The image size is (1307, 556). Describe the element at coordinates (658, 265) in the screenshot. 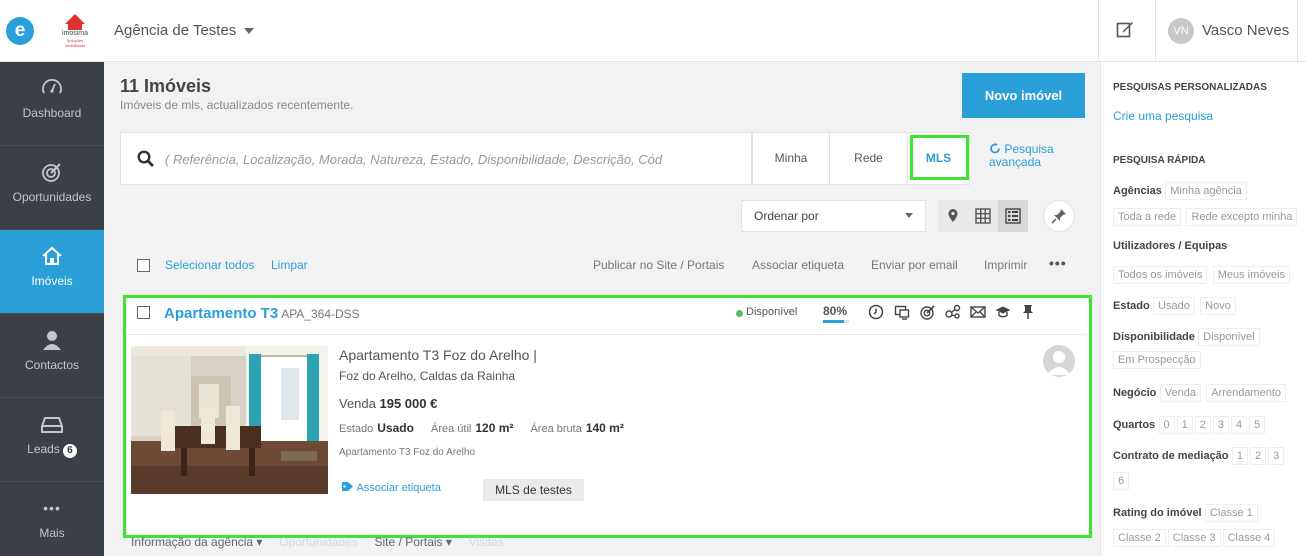

I see `publish-action: Publicar no Site / Portais` at that location.